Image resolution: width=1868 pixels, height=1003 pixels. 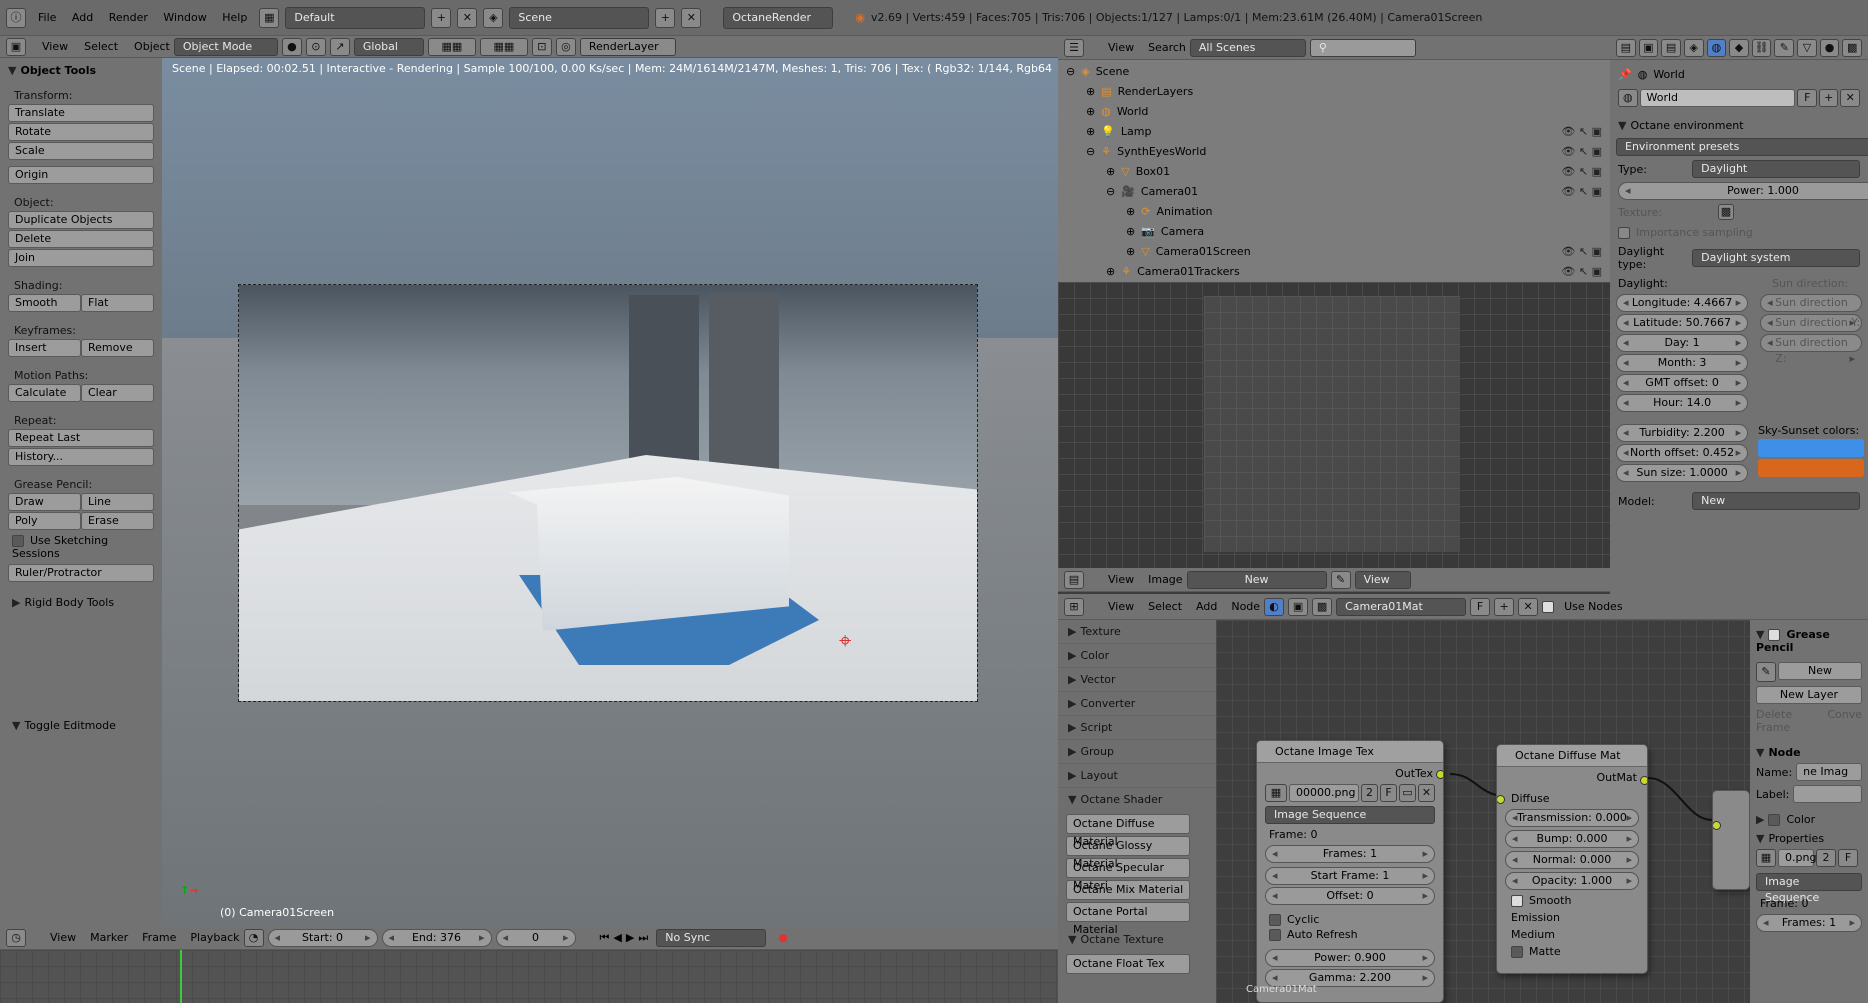 I want to click on octane-float-tex-button: Octane Float Tex, so click(x=1128, y=964).